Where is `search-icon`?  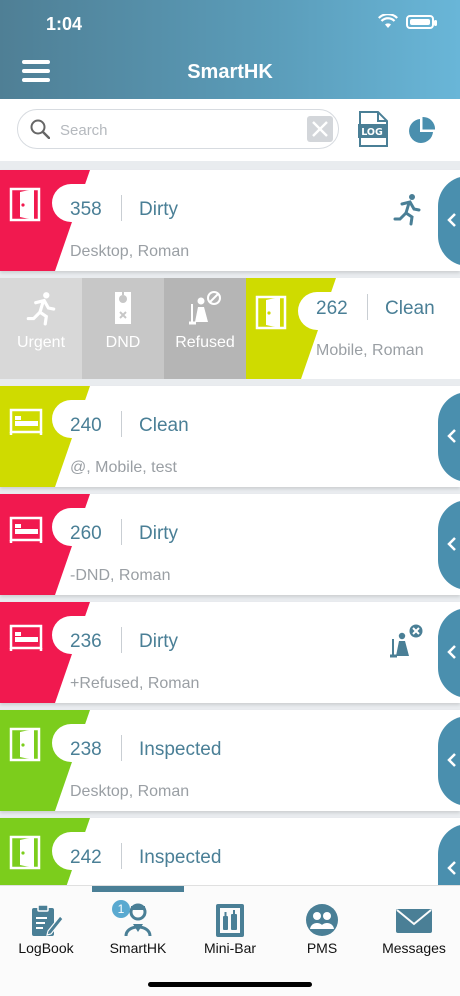
search-icon is located at coordinates (40, 129).